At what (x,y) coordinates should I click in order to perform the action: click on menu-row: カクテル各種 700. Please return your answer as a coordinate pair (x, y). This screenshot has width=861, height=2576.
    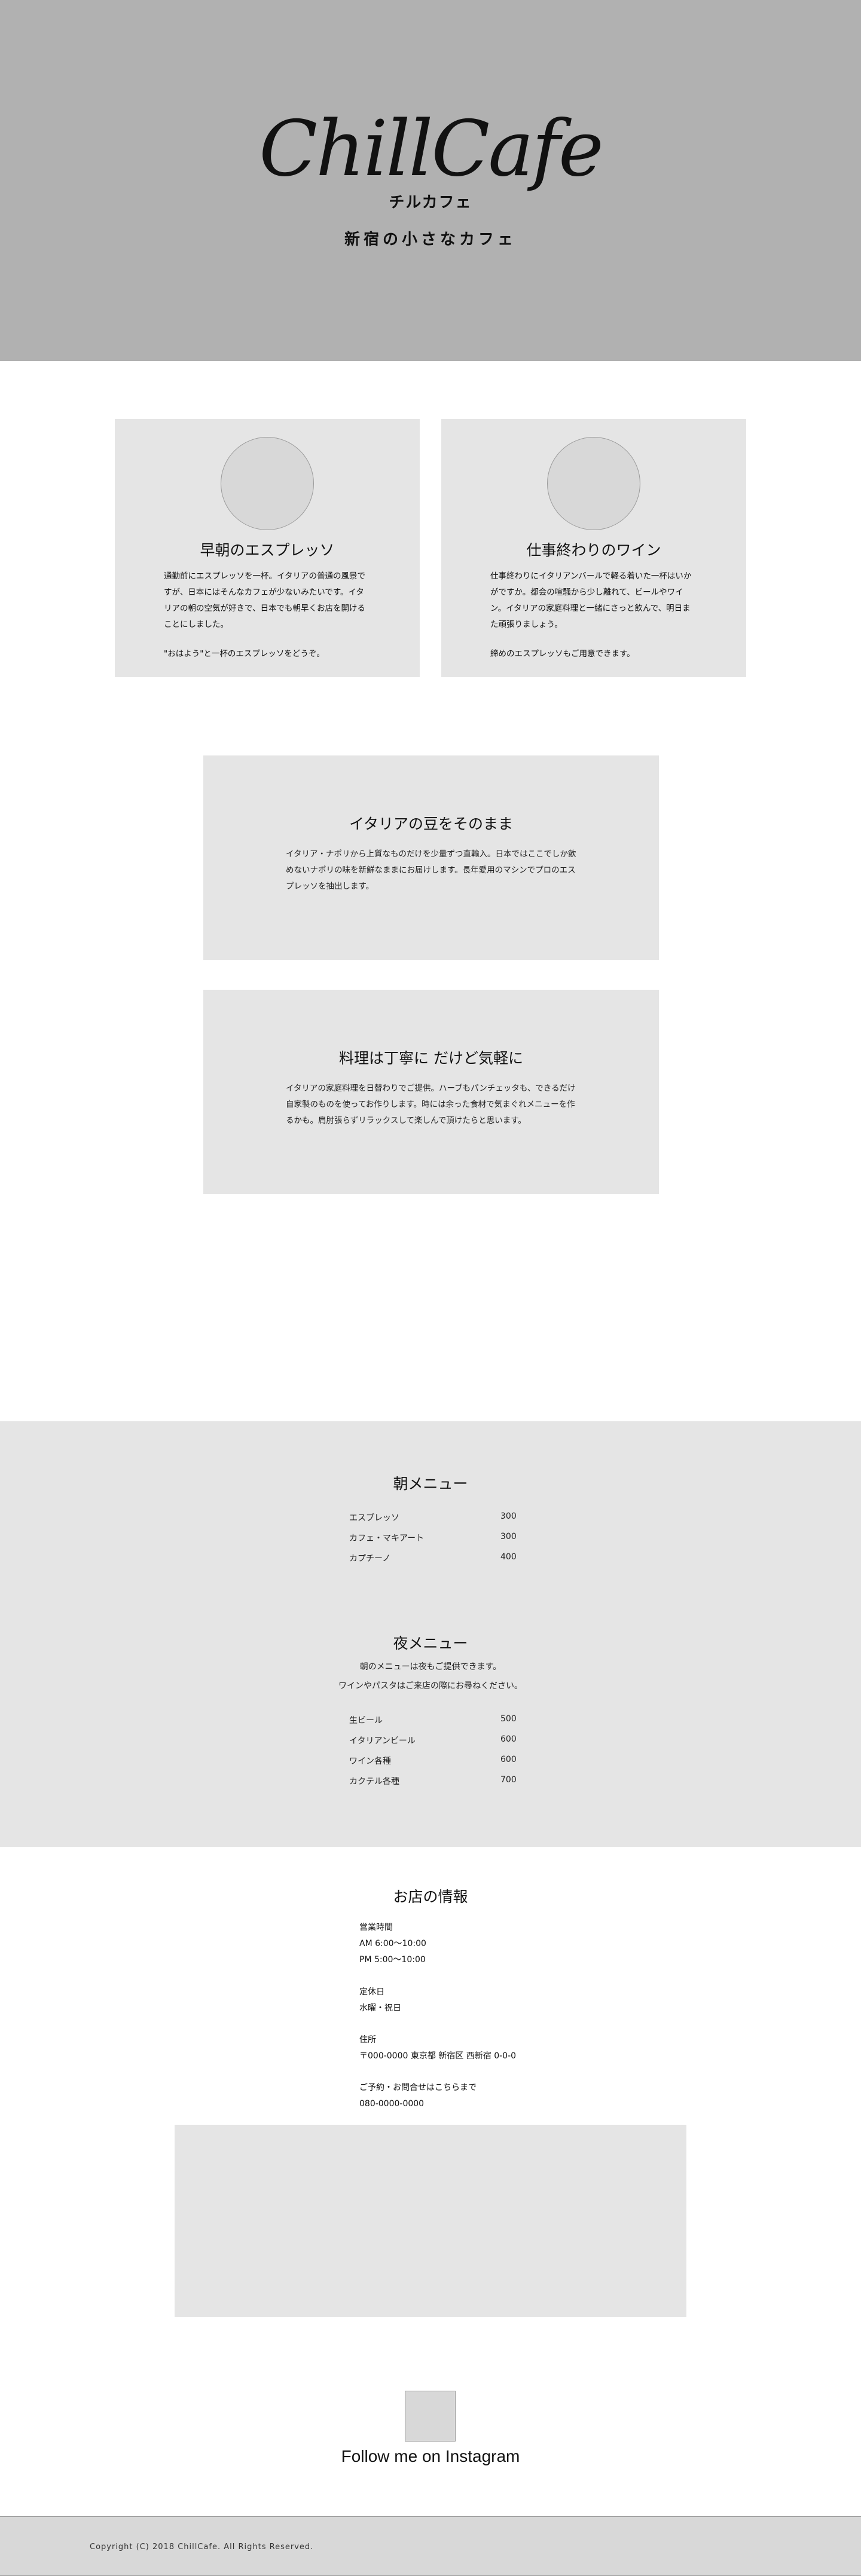
    Looking at the image, I should click on (439, 1782).